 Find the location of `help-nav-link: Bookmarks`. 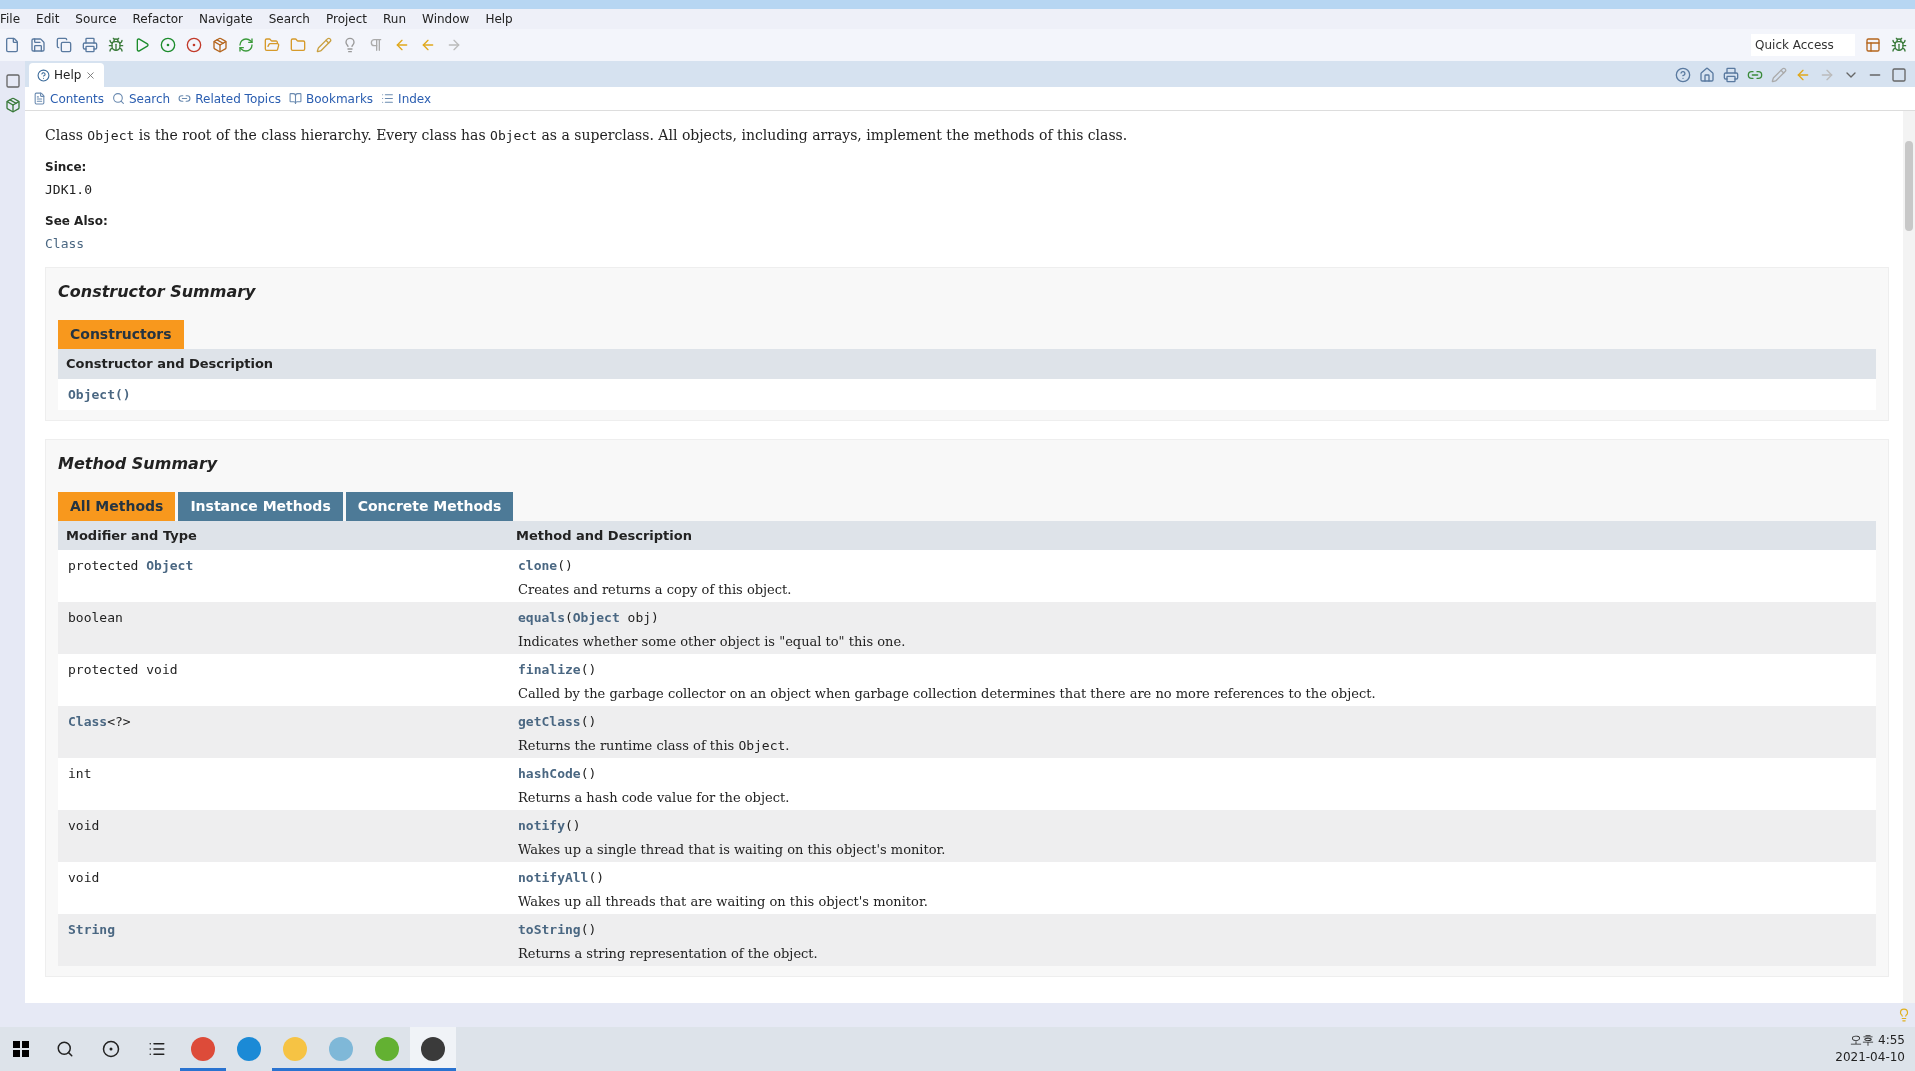

help-nav-link: Bookmarks is located at coordinates (340, 98).